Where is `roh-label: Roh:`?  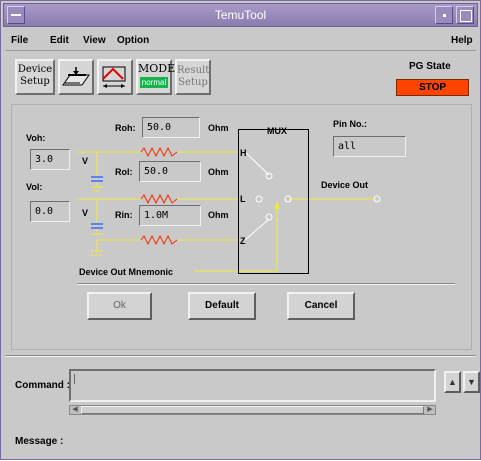
roh-label: Roh: is located at coordinates (125, 128).